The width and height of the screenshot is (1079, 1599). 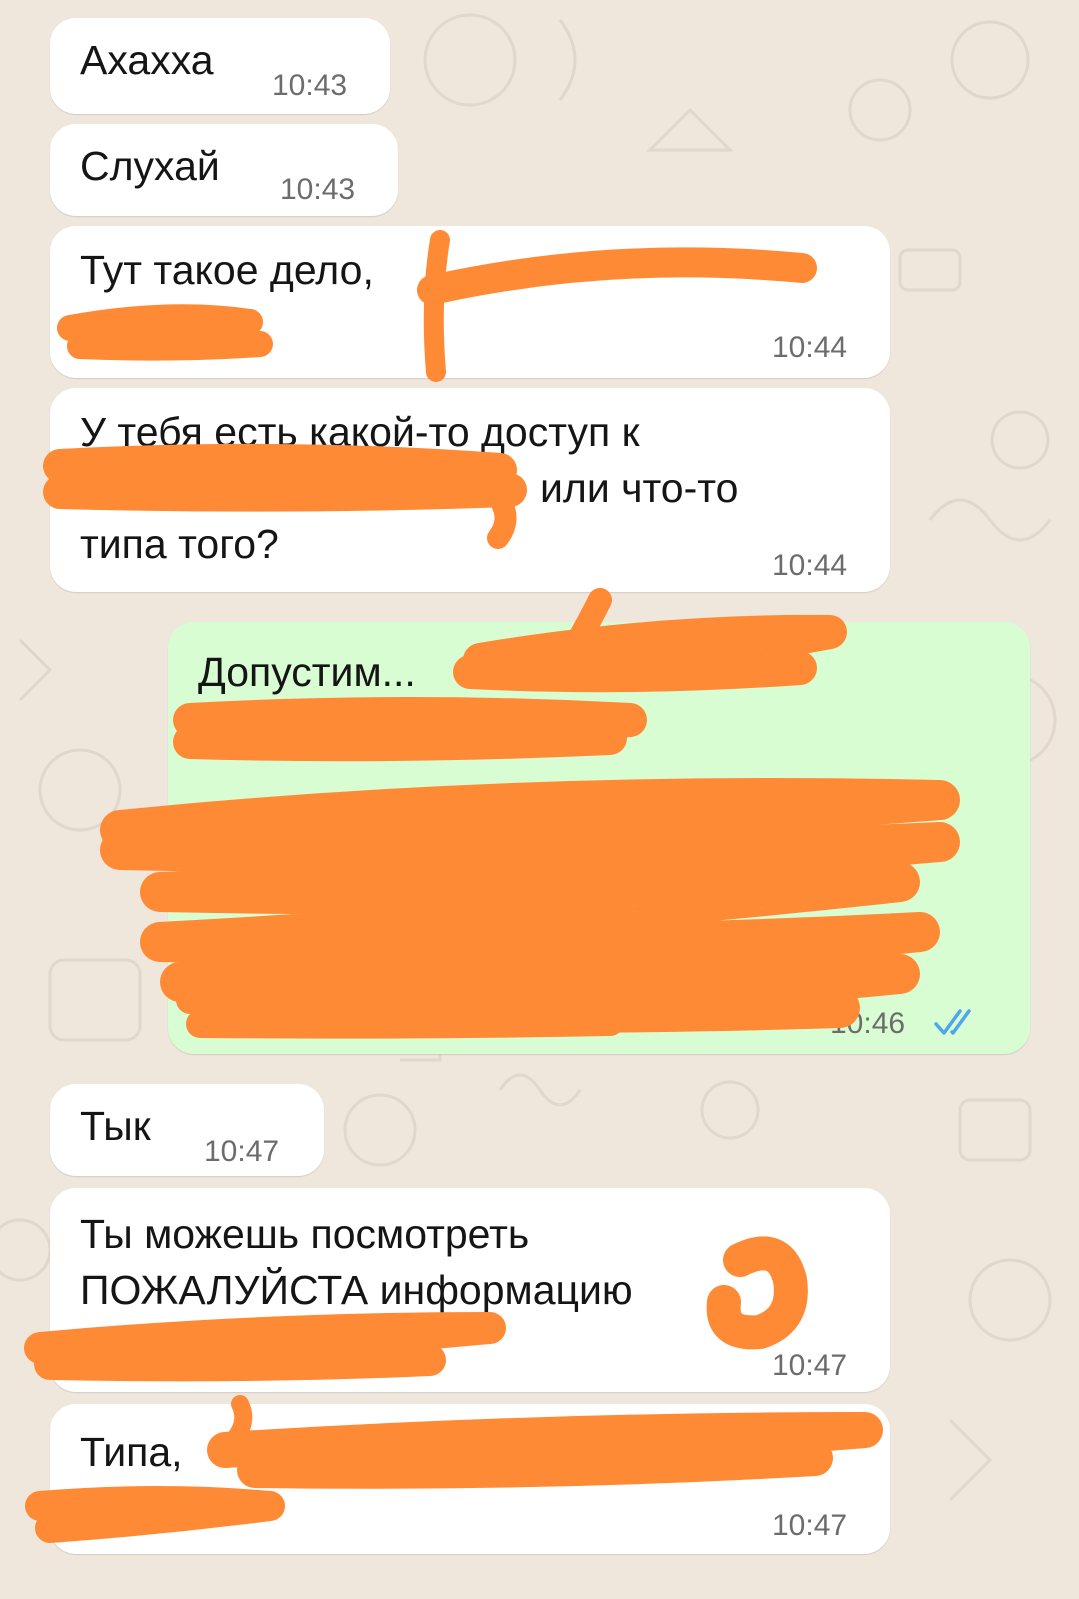 What do you see at coordinates (147, 60) in the screenshot?
I see `message-text: Ахахха` at bounding box center [147, 60].